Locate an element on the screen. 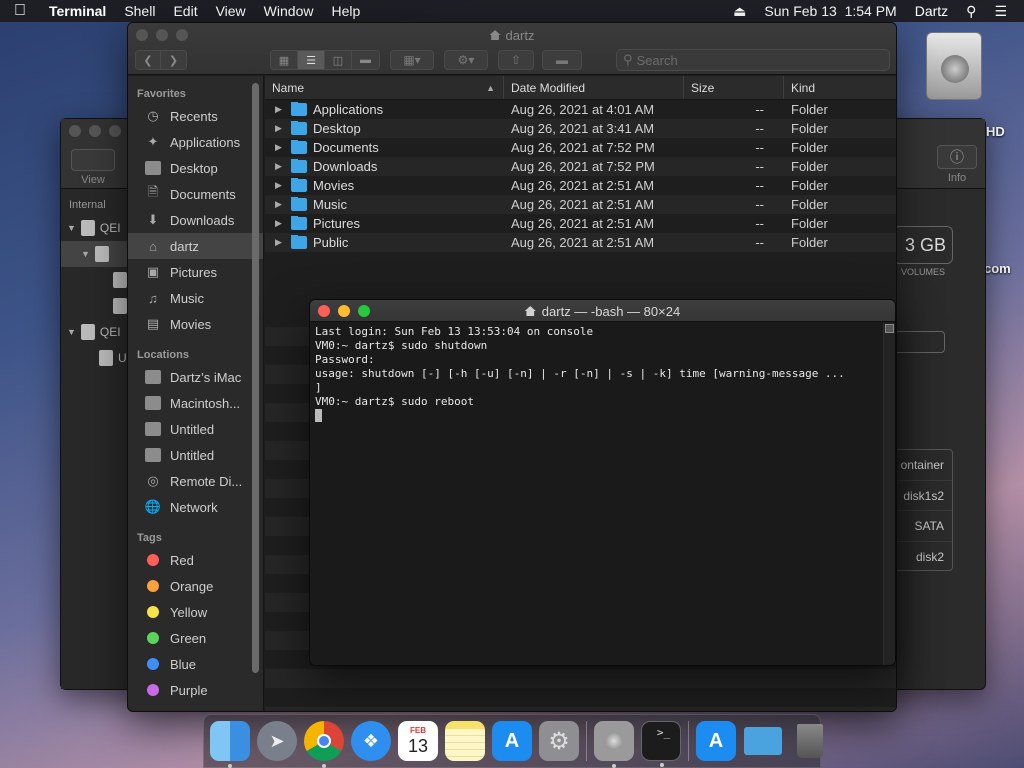 The height and width of the screenshot is (768, 1024). disk-utility-icon is located at coordinates (614, 744).